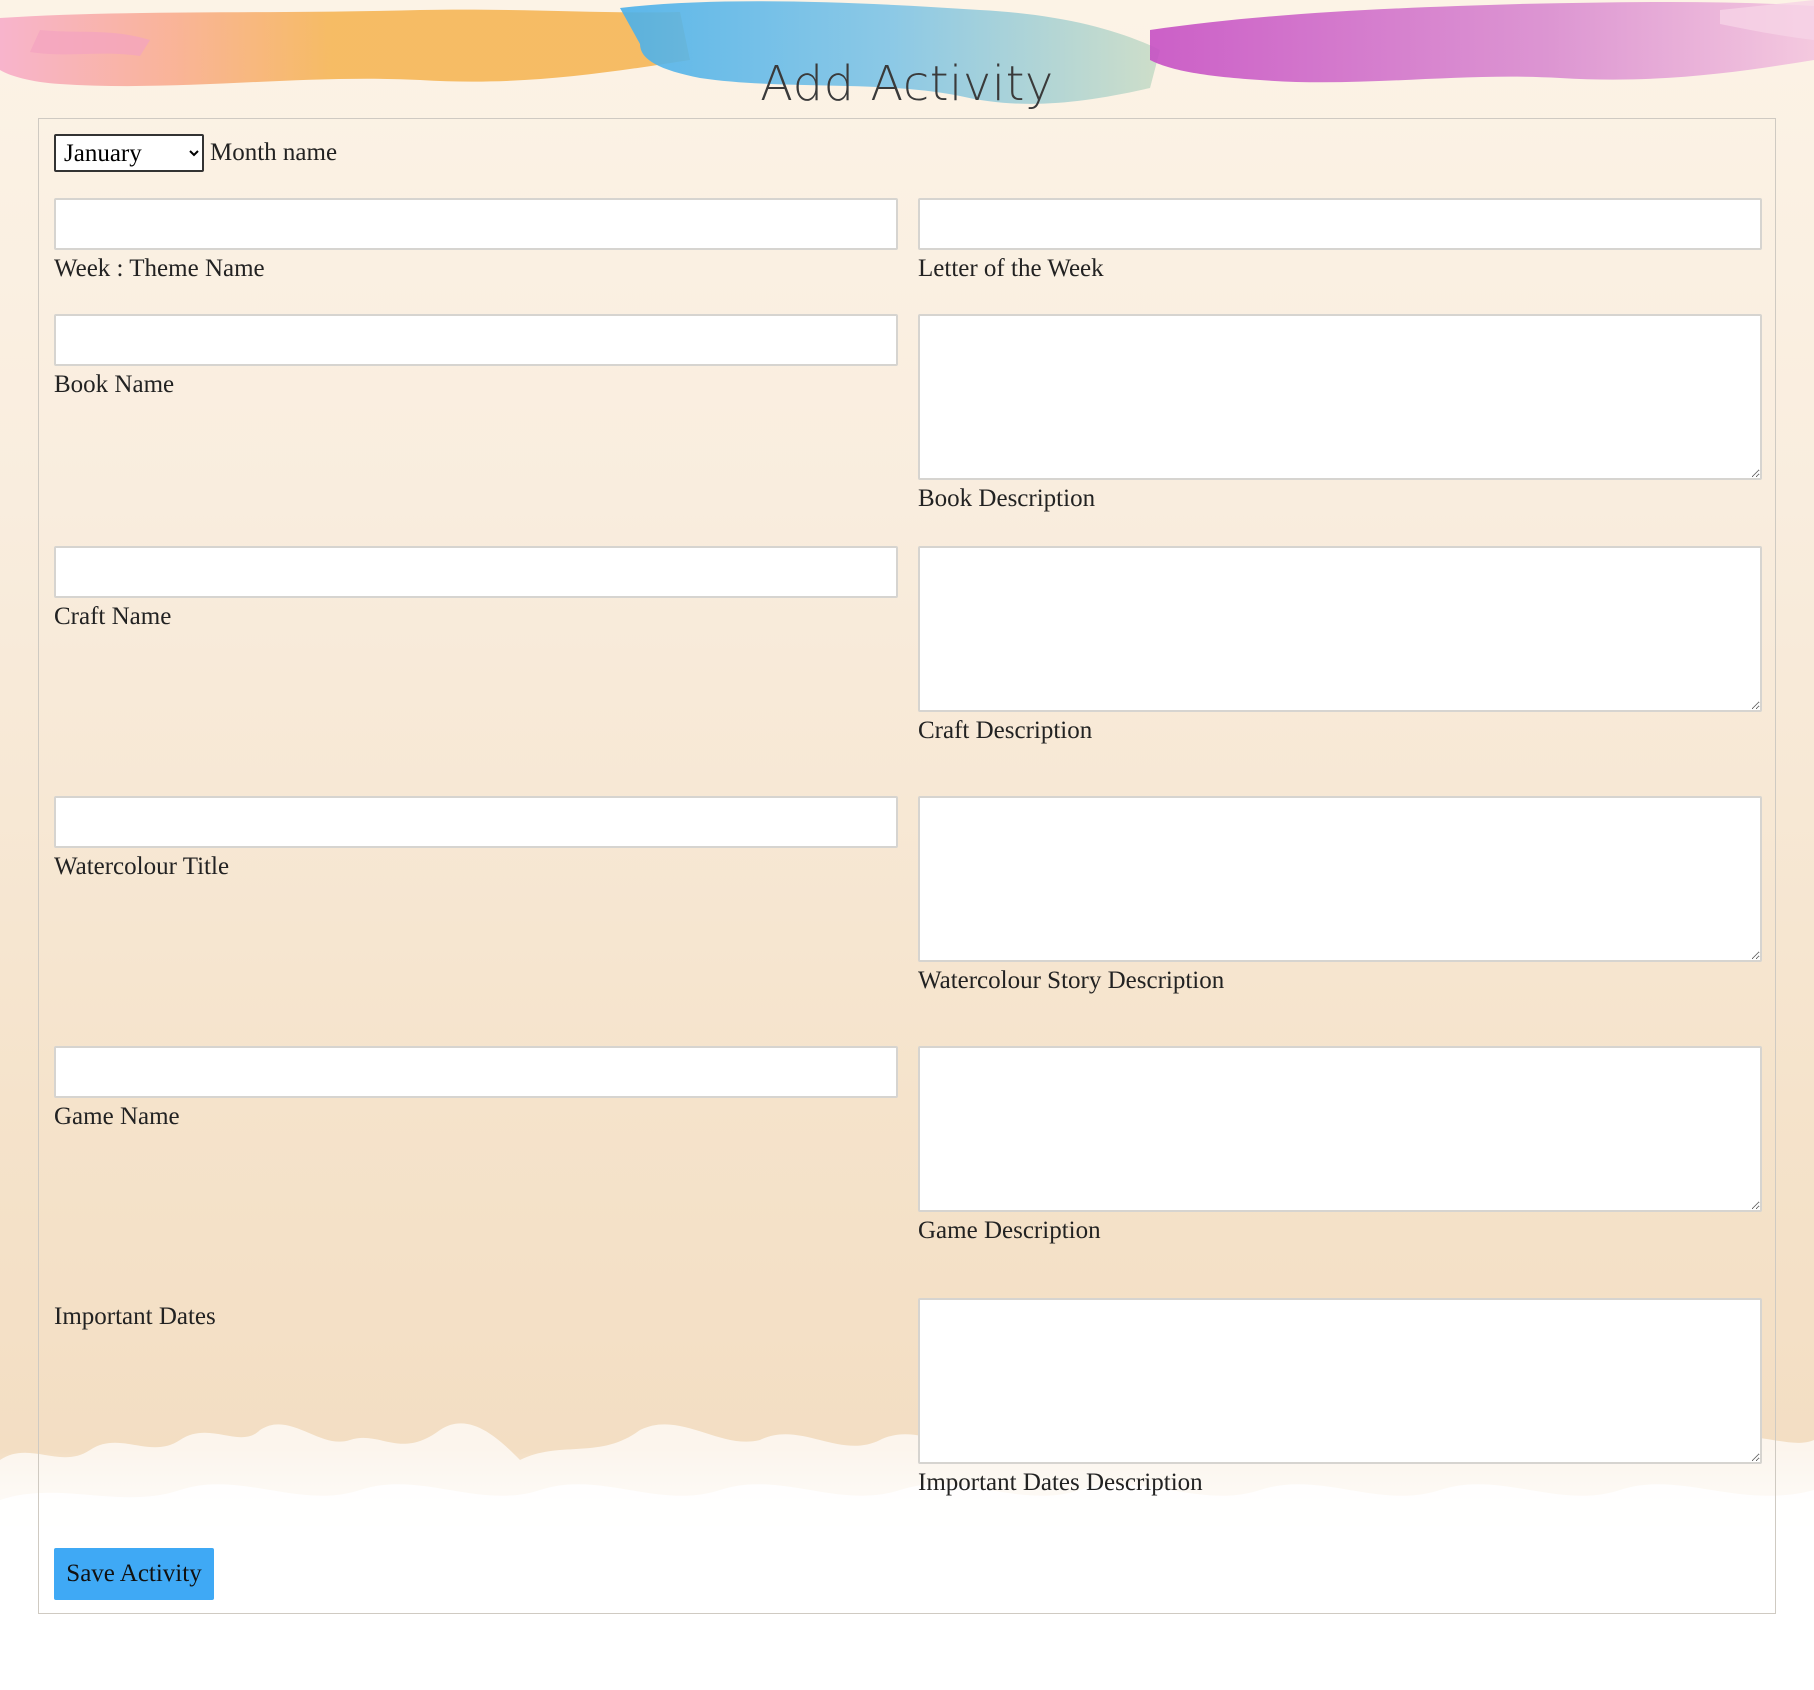 The width and height of the screenshot is (1814, 1690). What do you see at coordinates (476, 822) in the screenshot?
I see `watercolour-title-input` at bounding box center [476, 822].